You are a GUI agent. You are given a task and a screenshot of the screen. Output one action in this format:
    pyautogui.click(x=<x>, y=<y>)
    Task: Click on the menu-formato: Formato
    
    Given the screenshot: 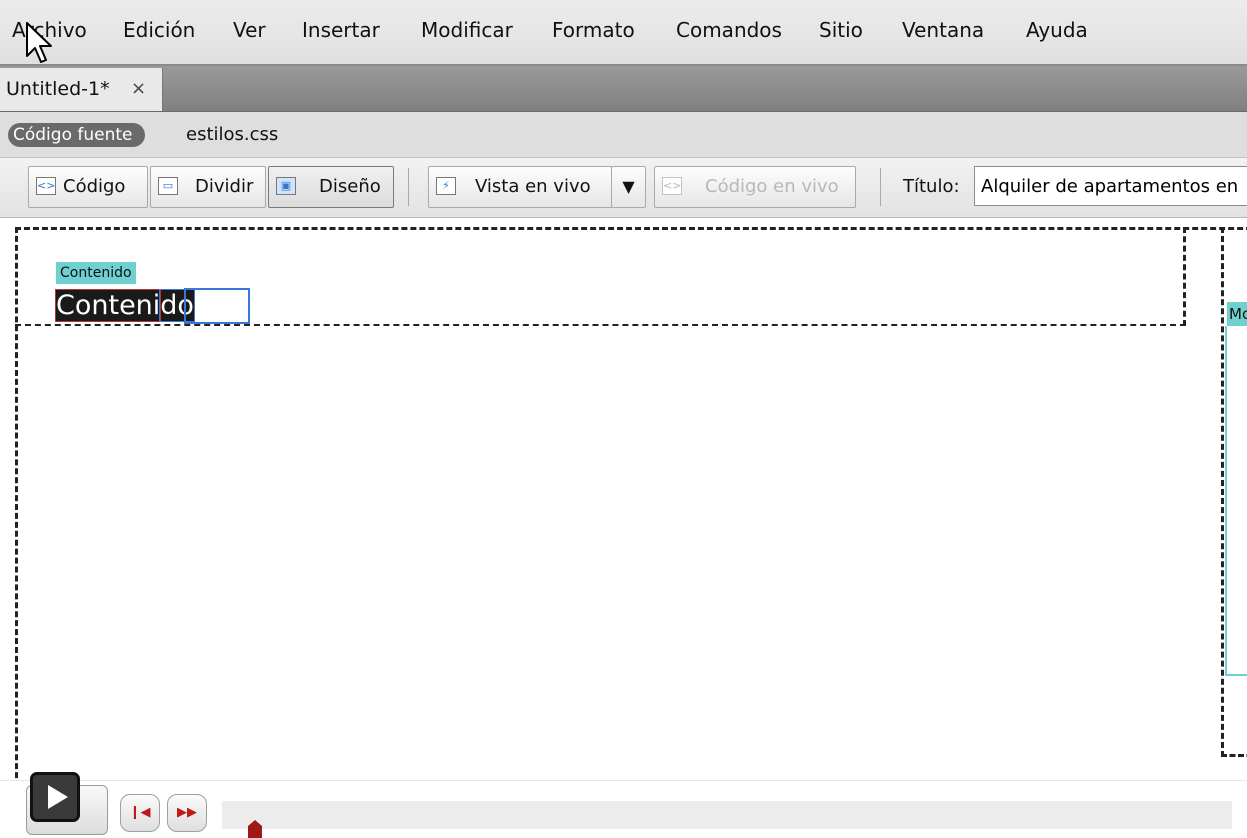 What is the action you would take?
    pyautogui.click(x=593, y=30)
    